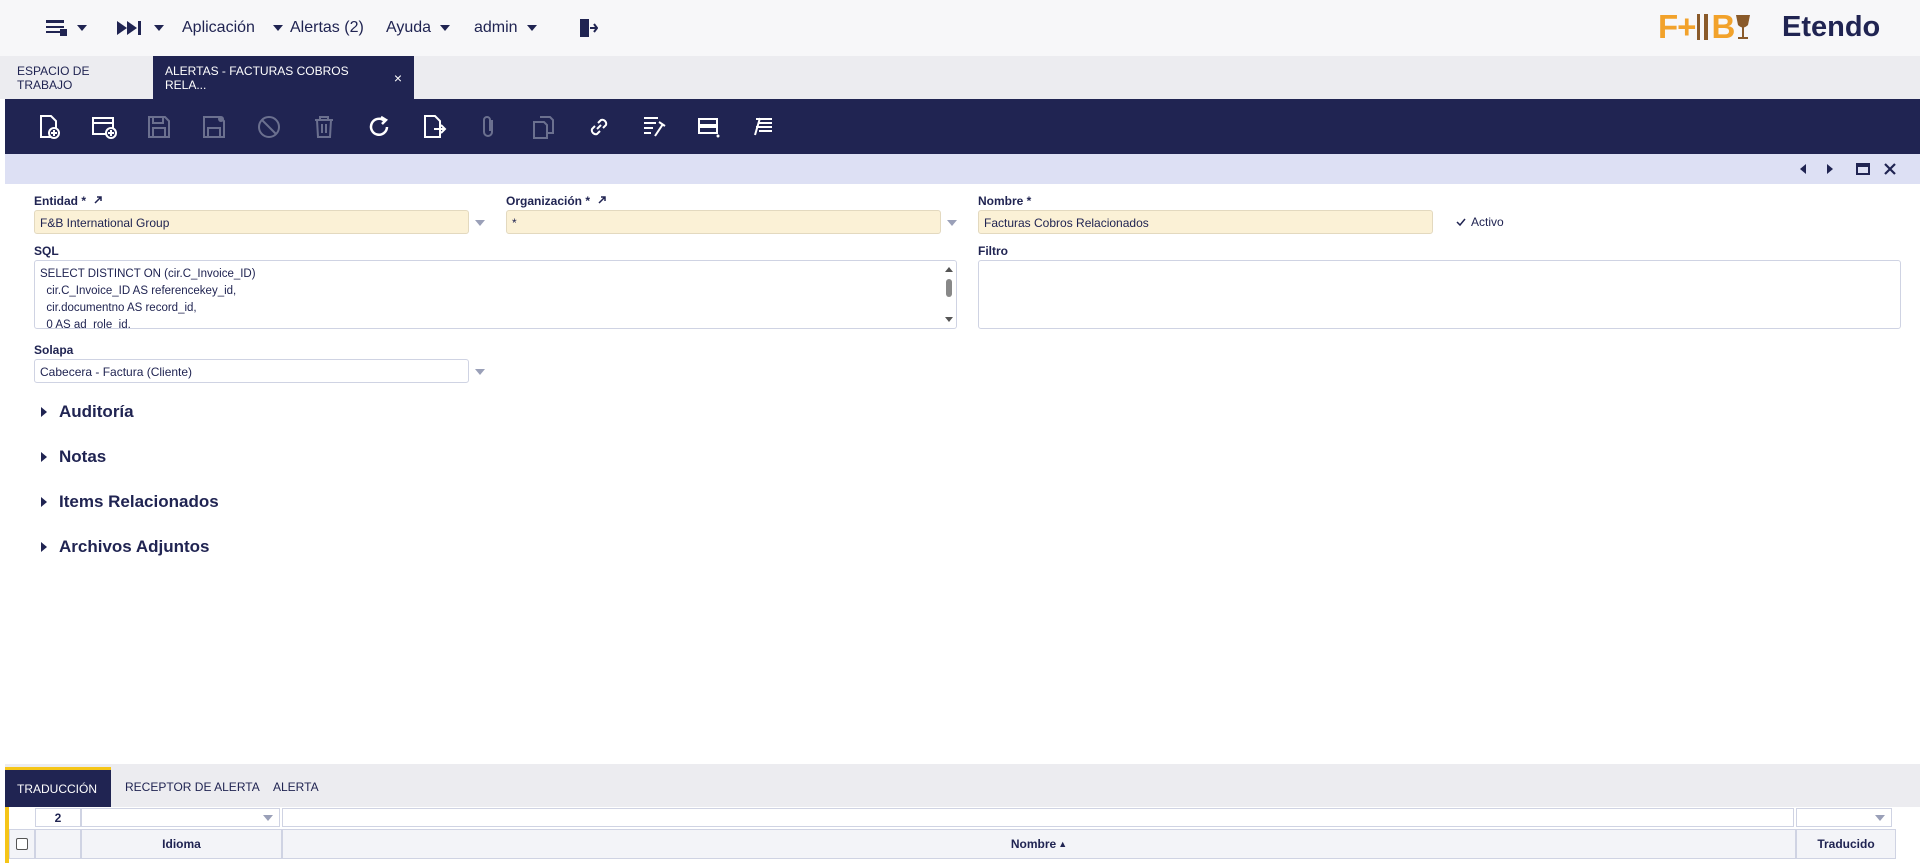  I want to click on link-icon, so click(599, 127).